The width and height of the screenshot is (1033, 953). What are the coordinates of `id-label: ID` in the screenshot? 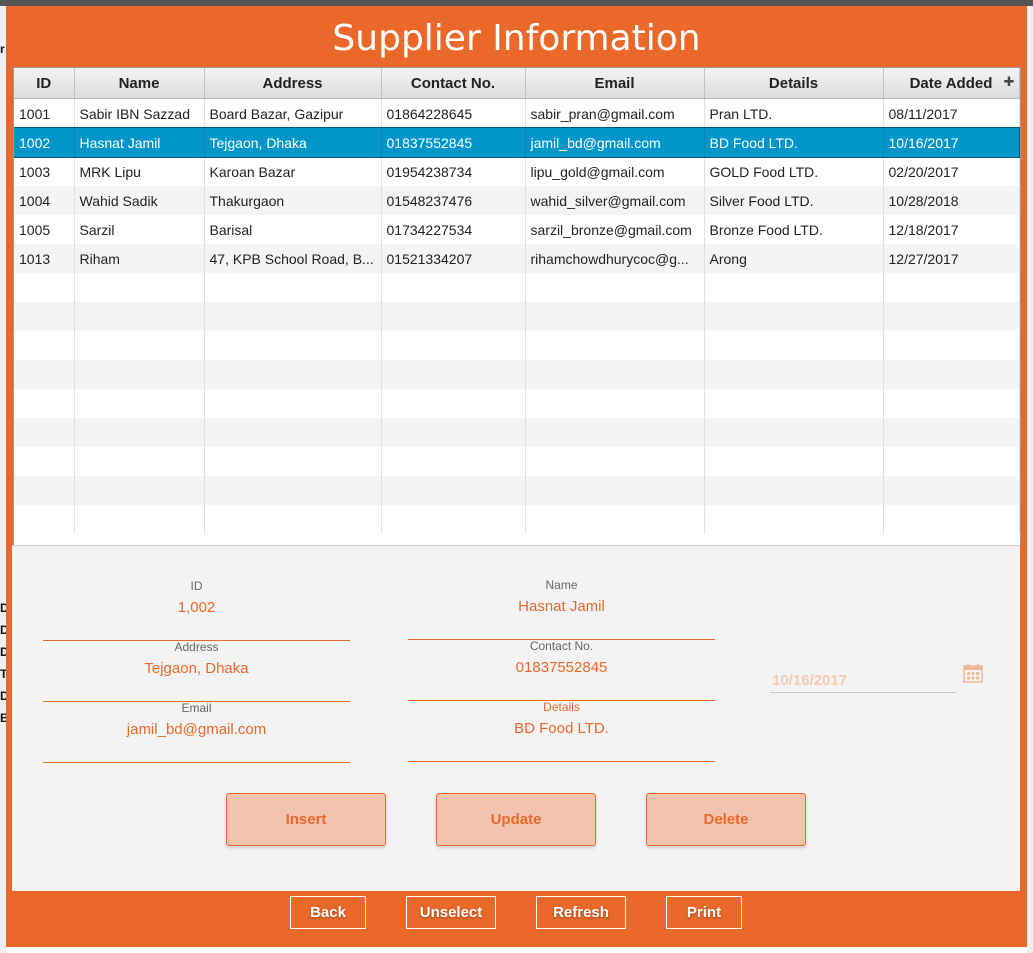 It's located at (196, 586).